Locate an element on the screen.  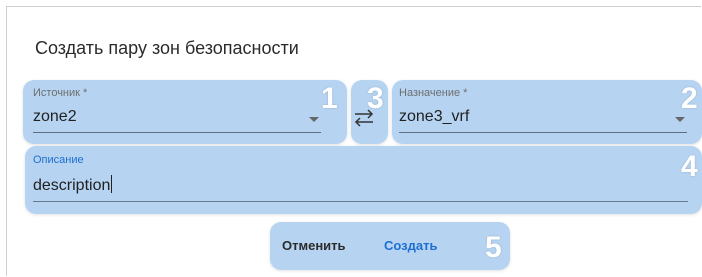
destination-label: Назначение * is located at coordinates (433, 93).